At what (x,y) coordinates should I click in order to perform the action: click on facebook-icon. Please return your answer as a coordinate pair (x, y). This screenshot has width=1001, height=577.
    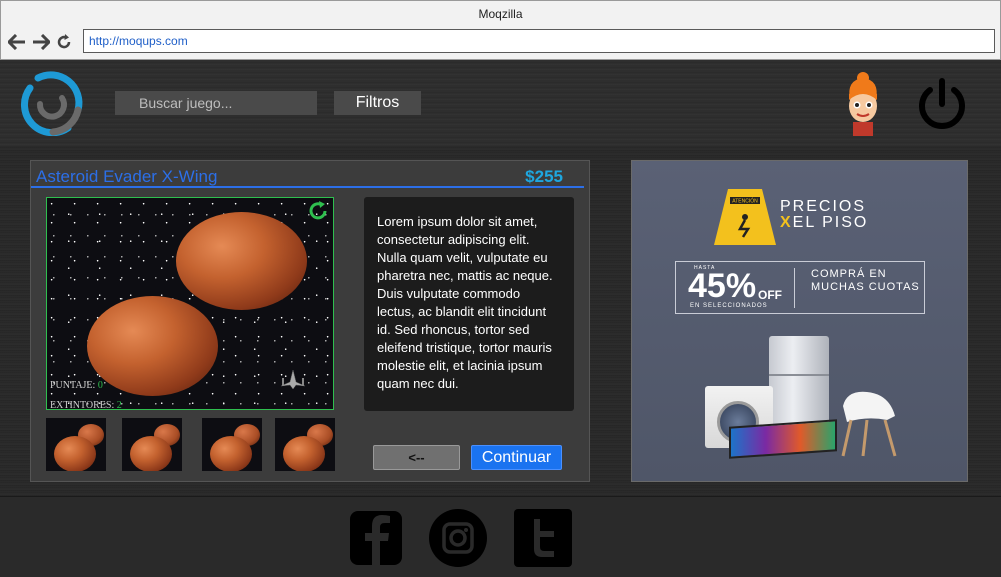
    Looking at the image, I should click on (379, 538).